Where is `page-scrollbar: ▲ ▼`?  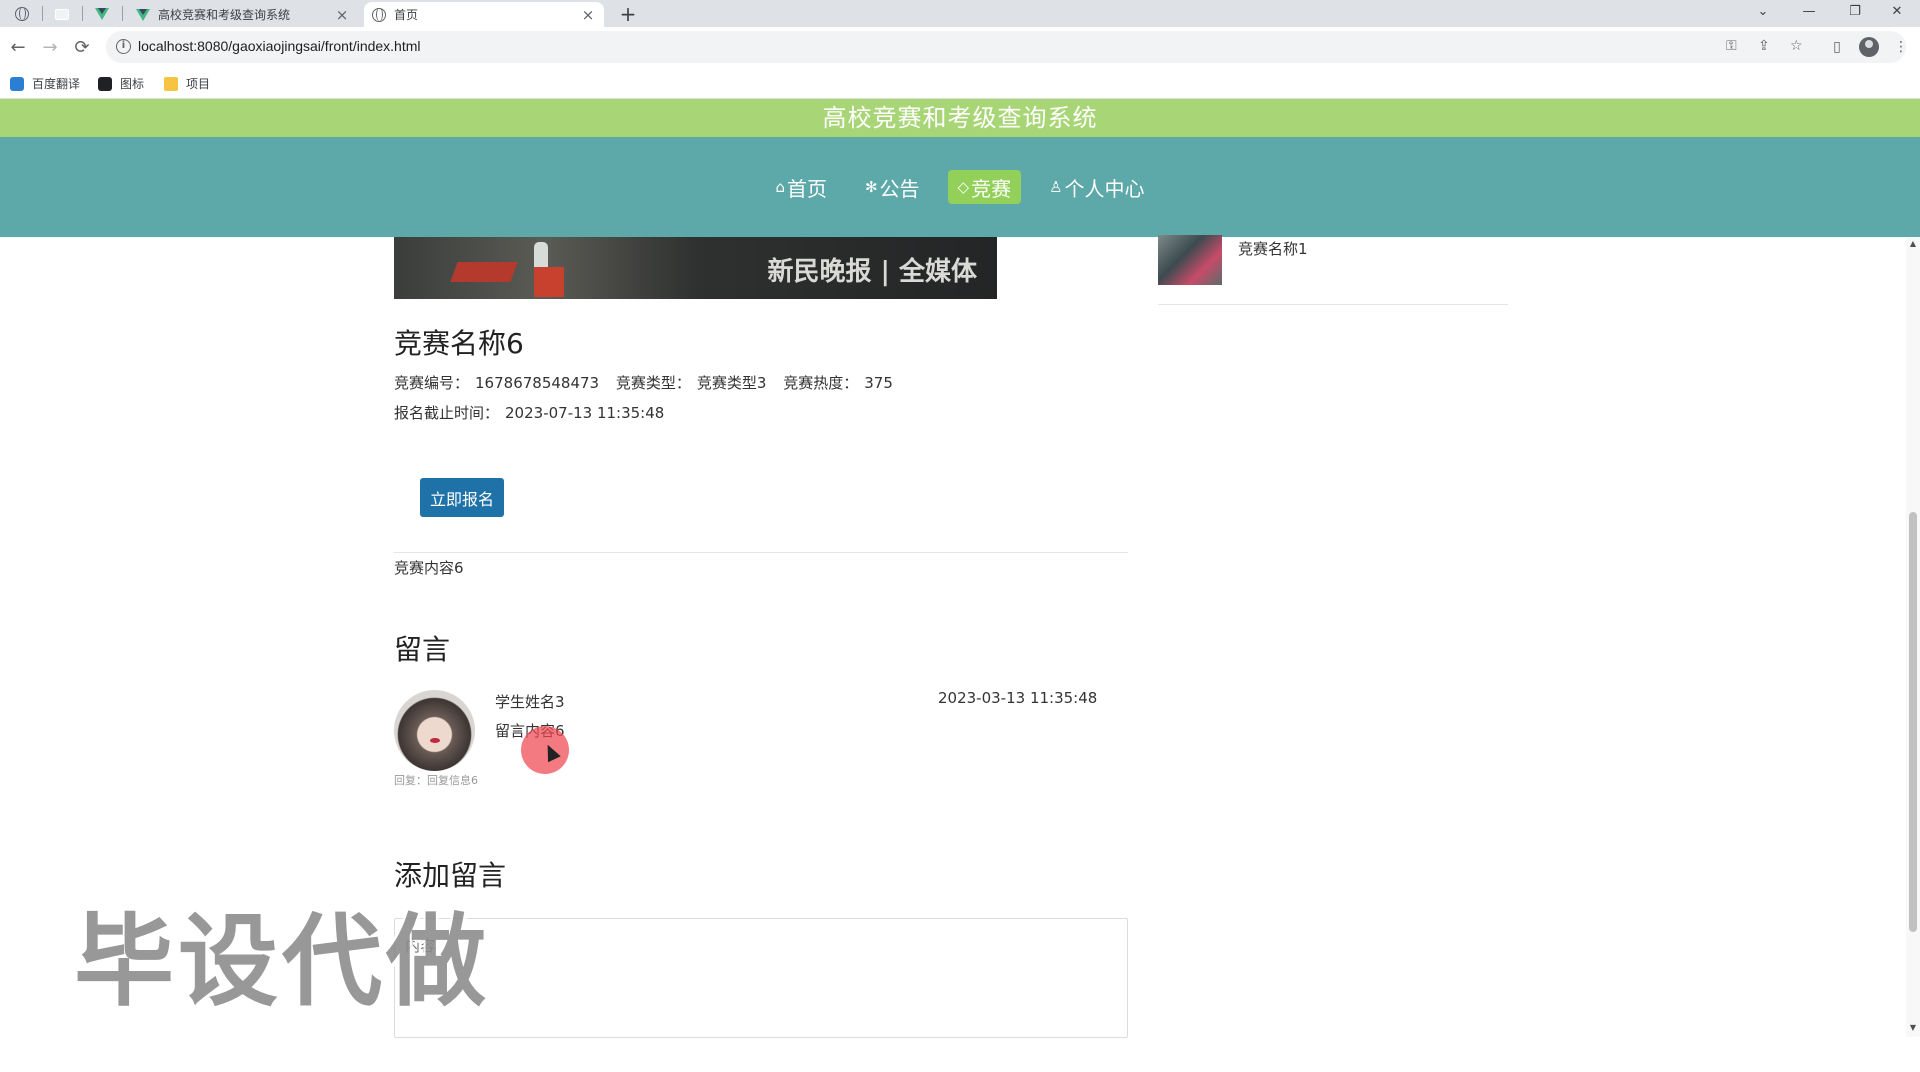 page-scrollbar: ▲ ▼ is located at coordinates (1913, 637).